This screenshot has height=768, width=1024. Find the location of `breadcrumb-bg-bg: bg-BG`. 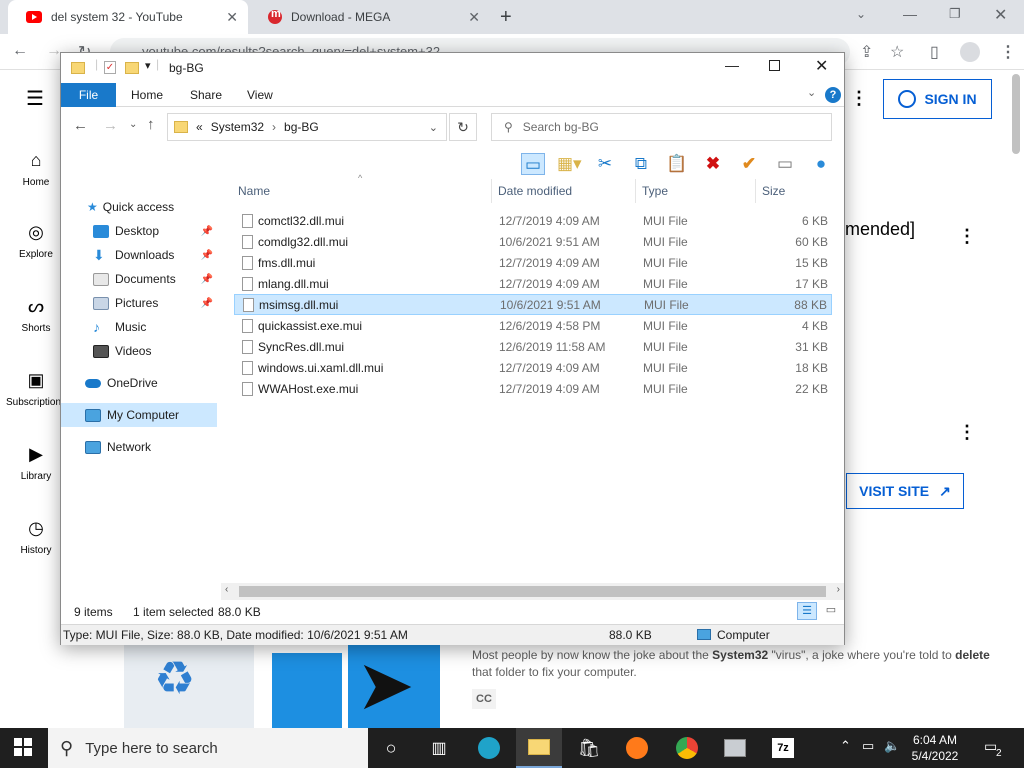

breadcrumb-bg-bg: bg-BG is located at coordinates (301, 127).